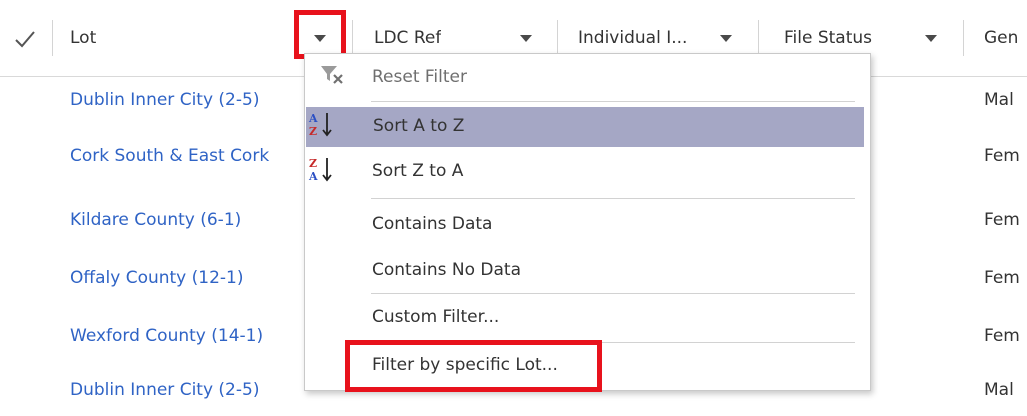 The image size is (1027, 416). What do you see at coordinates (155, 220) in the screenshot?
I see `lot-link: Kildare County (6-1)` at bounding box center [155, 220].